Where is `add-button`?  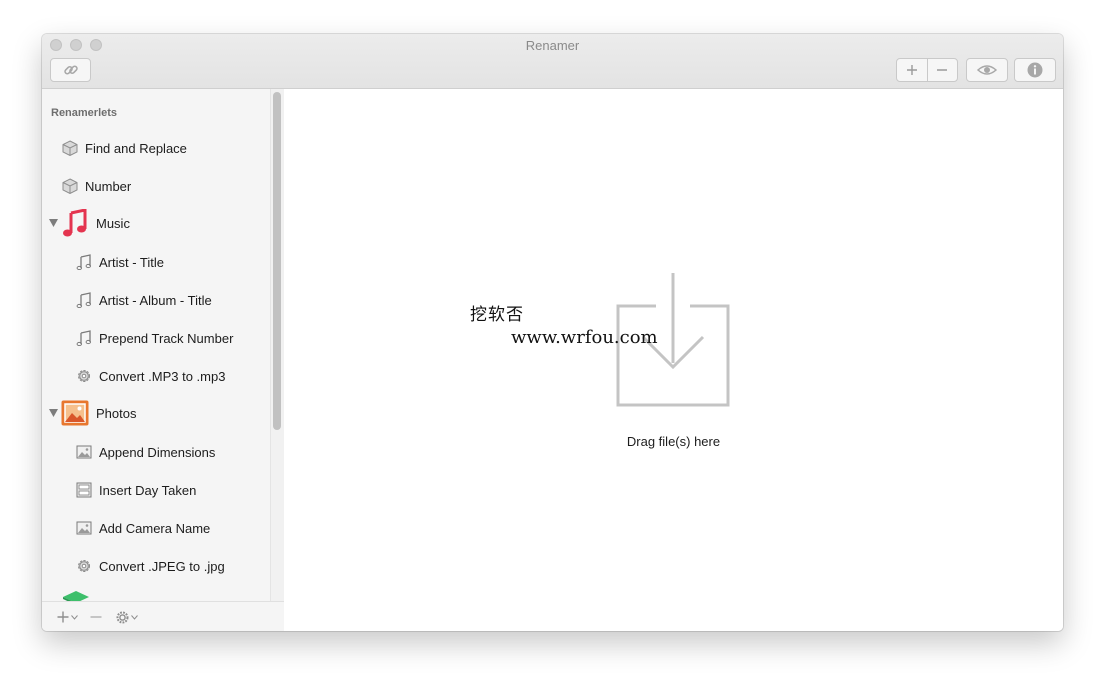
add-button is located at coordinates (912, 70).